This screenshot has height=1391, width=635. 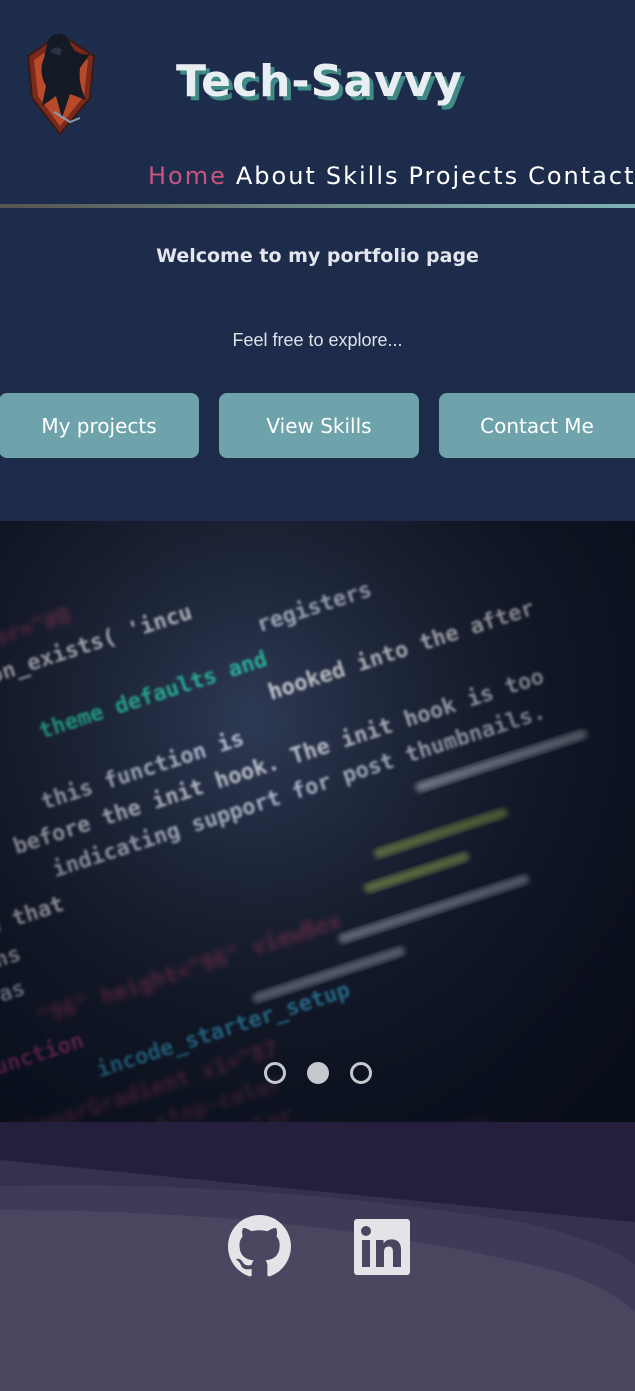 I want to click on nav-item-skills: Skills, so click(x=363, y=176).